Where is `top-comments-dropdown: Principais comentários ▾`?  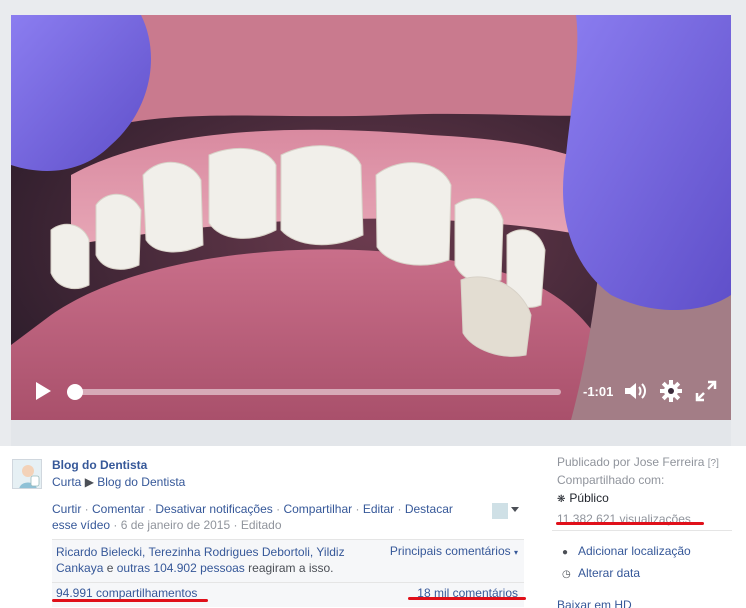 top-comments-dropdown: Principais comentários ▾ is located at coordinates (454, 551).